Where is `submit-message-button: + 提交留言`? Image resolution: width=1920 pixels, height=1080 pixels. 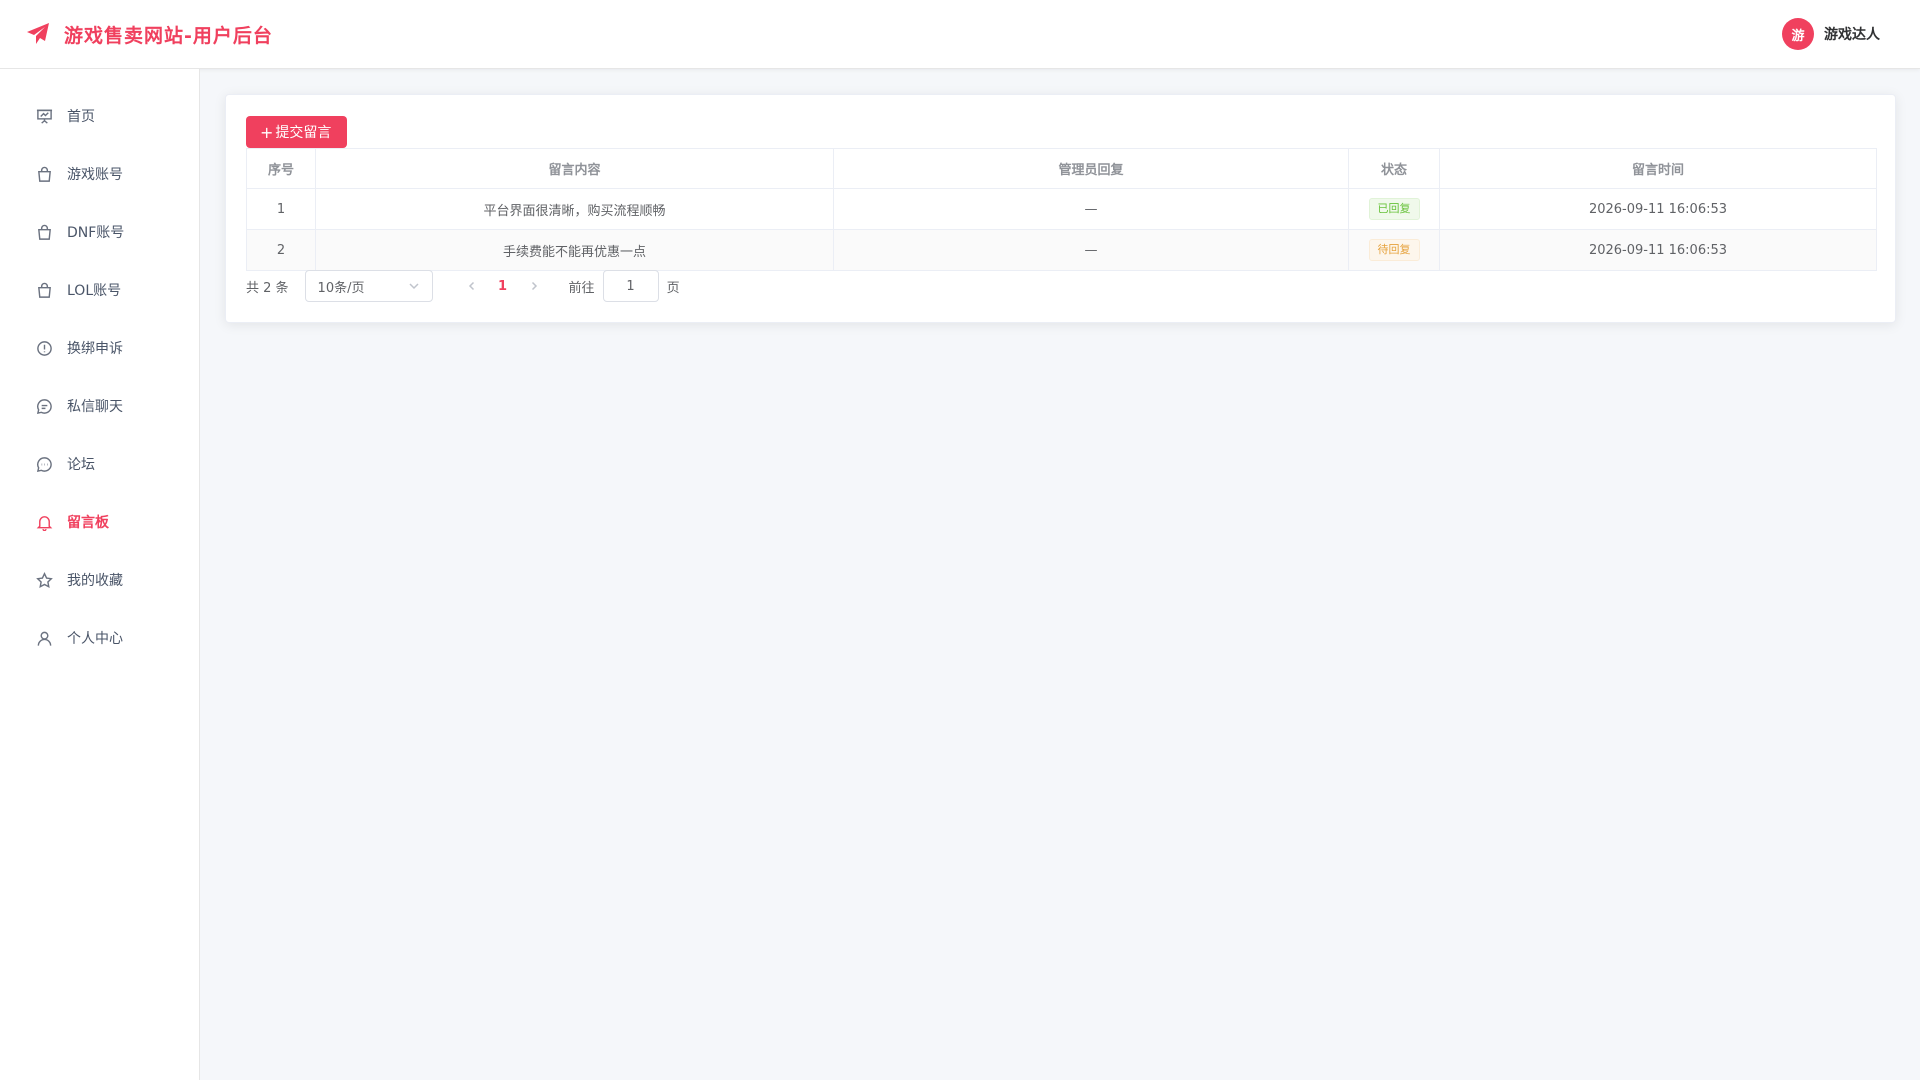
submit-message-button: + 提交留言 is located at coordinates (297, 132).